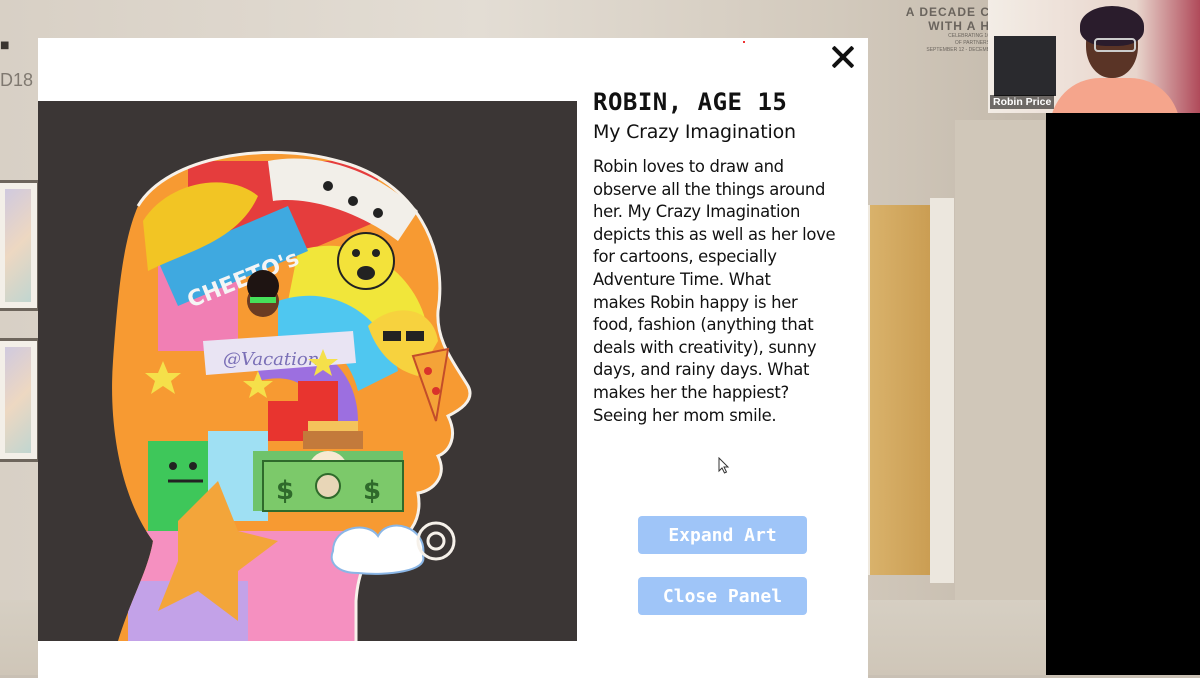 Image resolution: width=1200 pixels, height=678 pixels. What do you see at coordinates (690, 102) in the screenshot?
I see `artist-heading: ROBIN, AGE 15` at bounding box center [690, 102].